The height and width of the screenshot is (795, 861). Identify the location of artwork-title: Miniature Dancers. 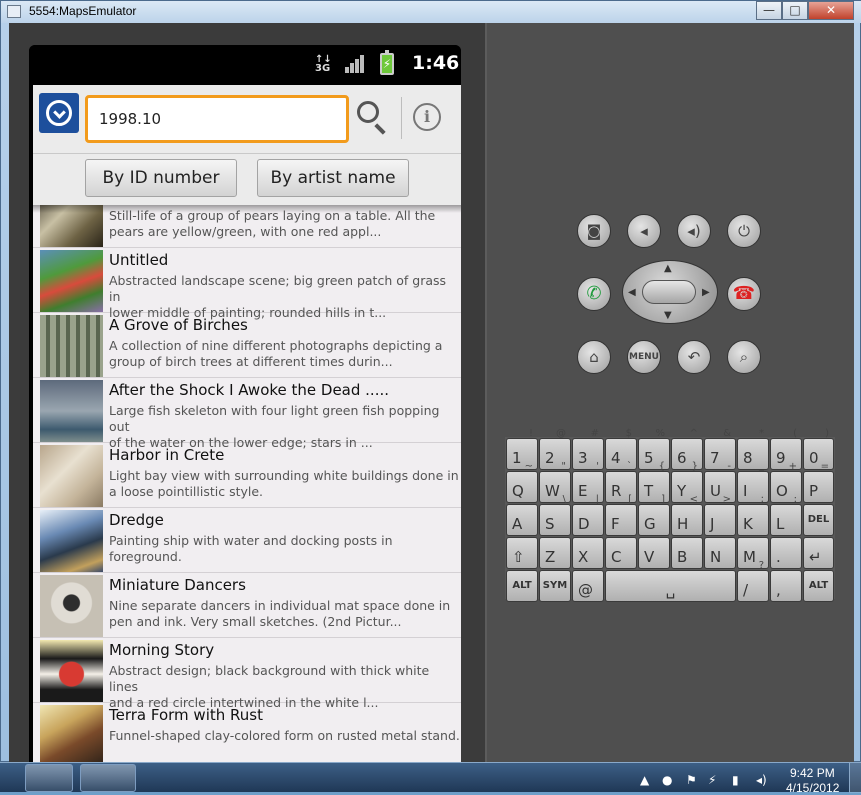
(177, 585).